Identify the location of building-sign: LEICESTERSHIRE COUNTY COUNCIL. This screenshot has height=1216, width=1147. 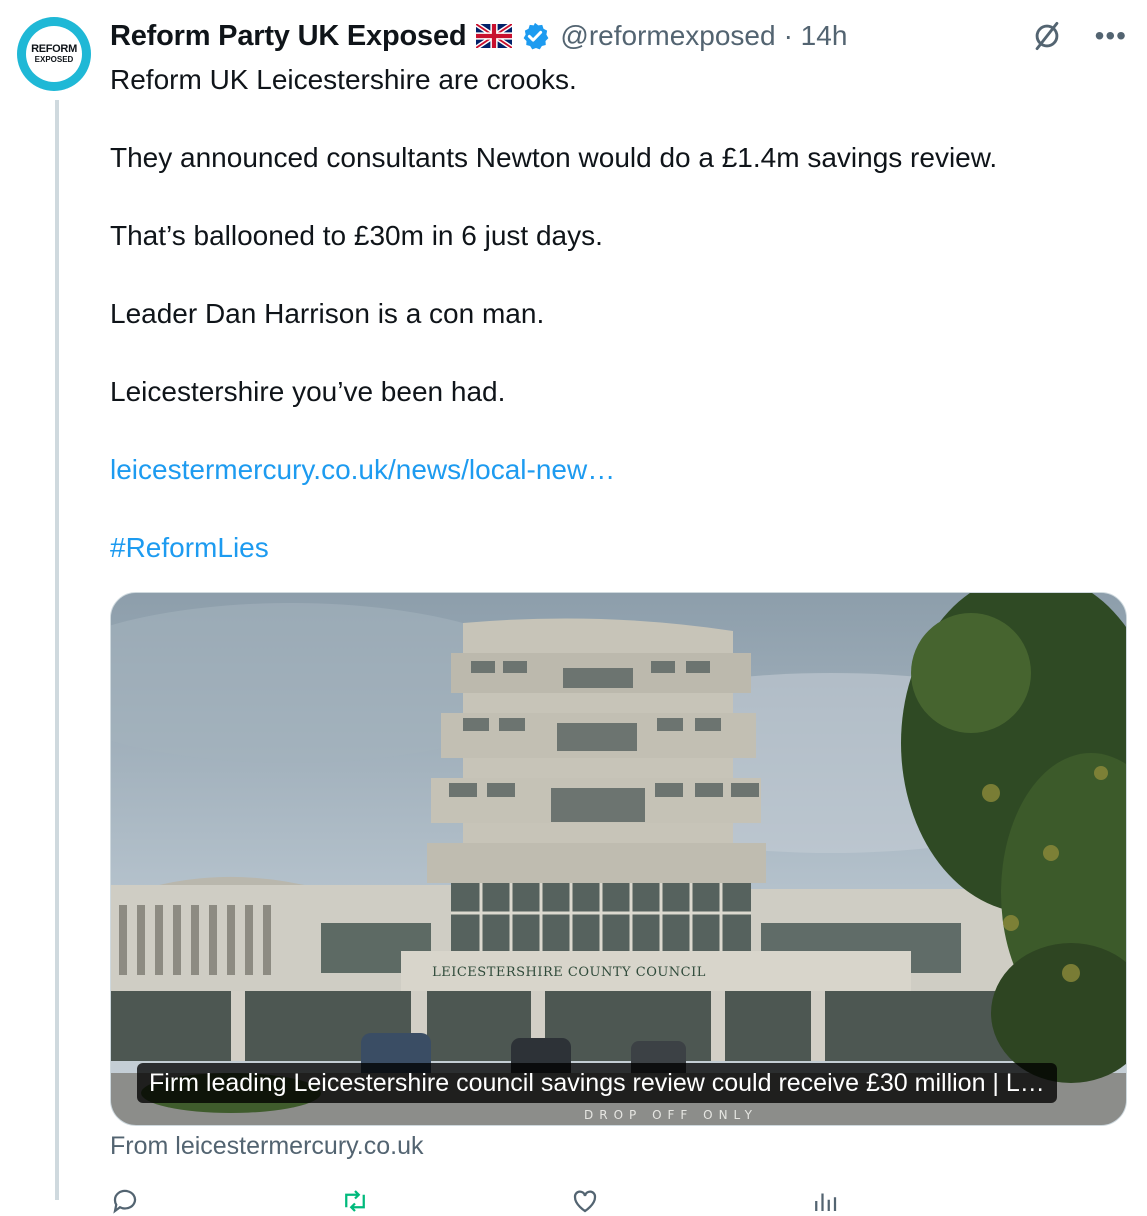
(569, 972).